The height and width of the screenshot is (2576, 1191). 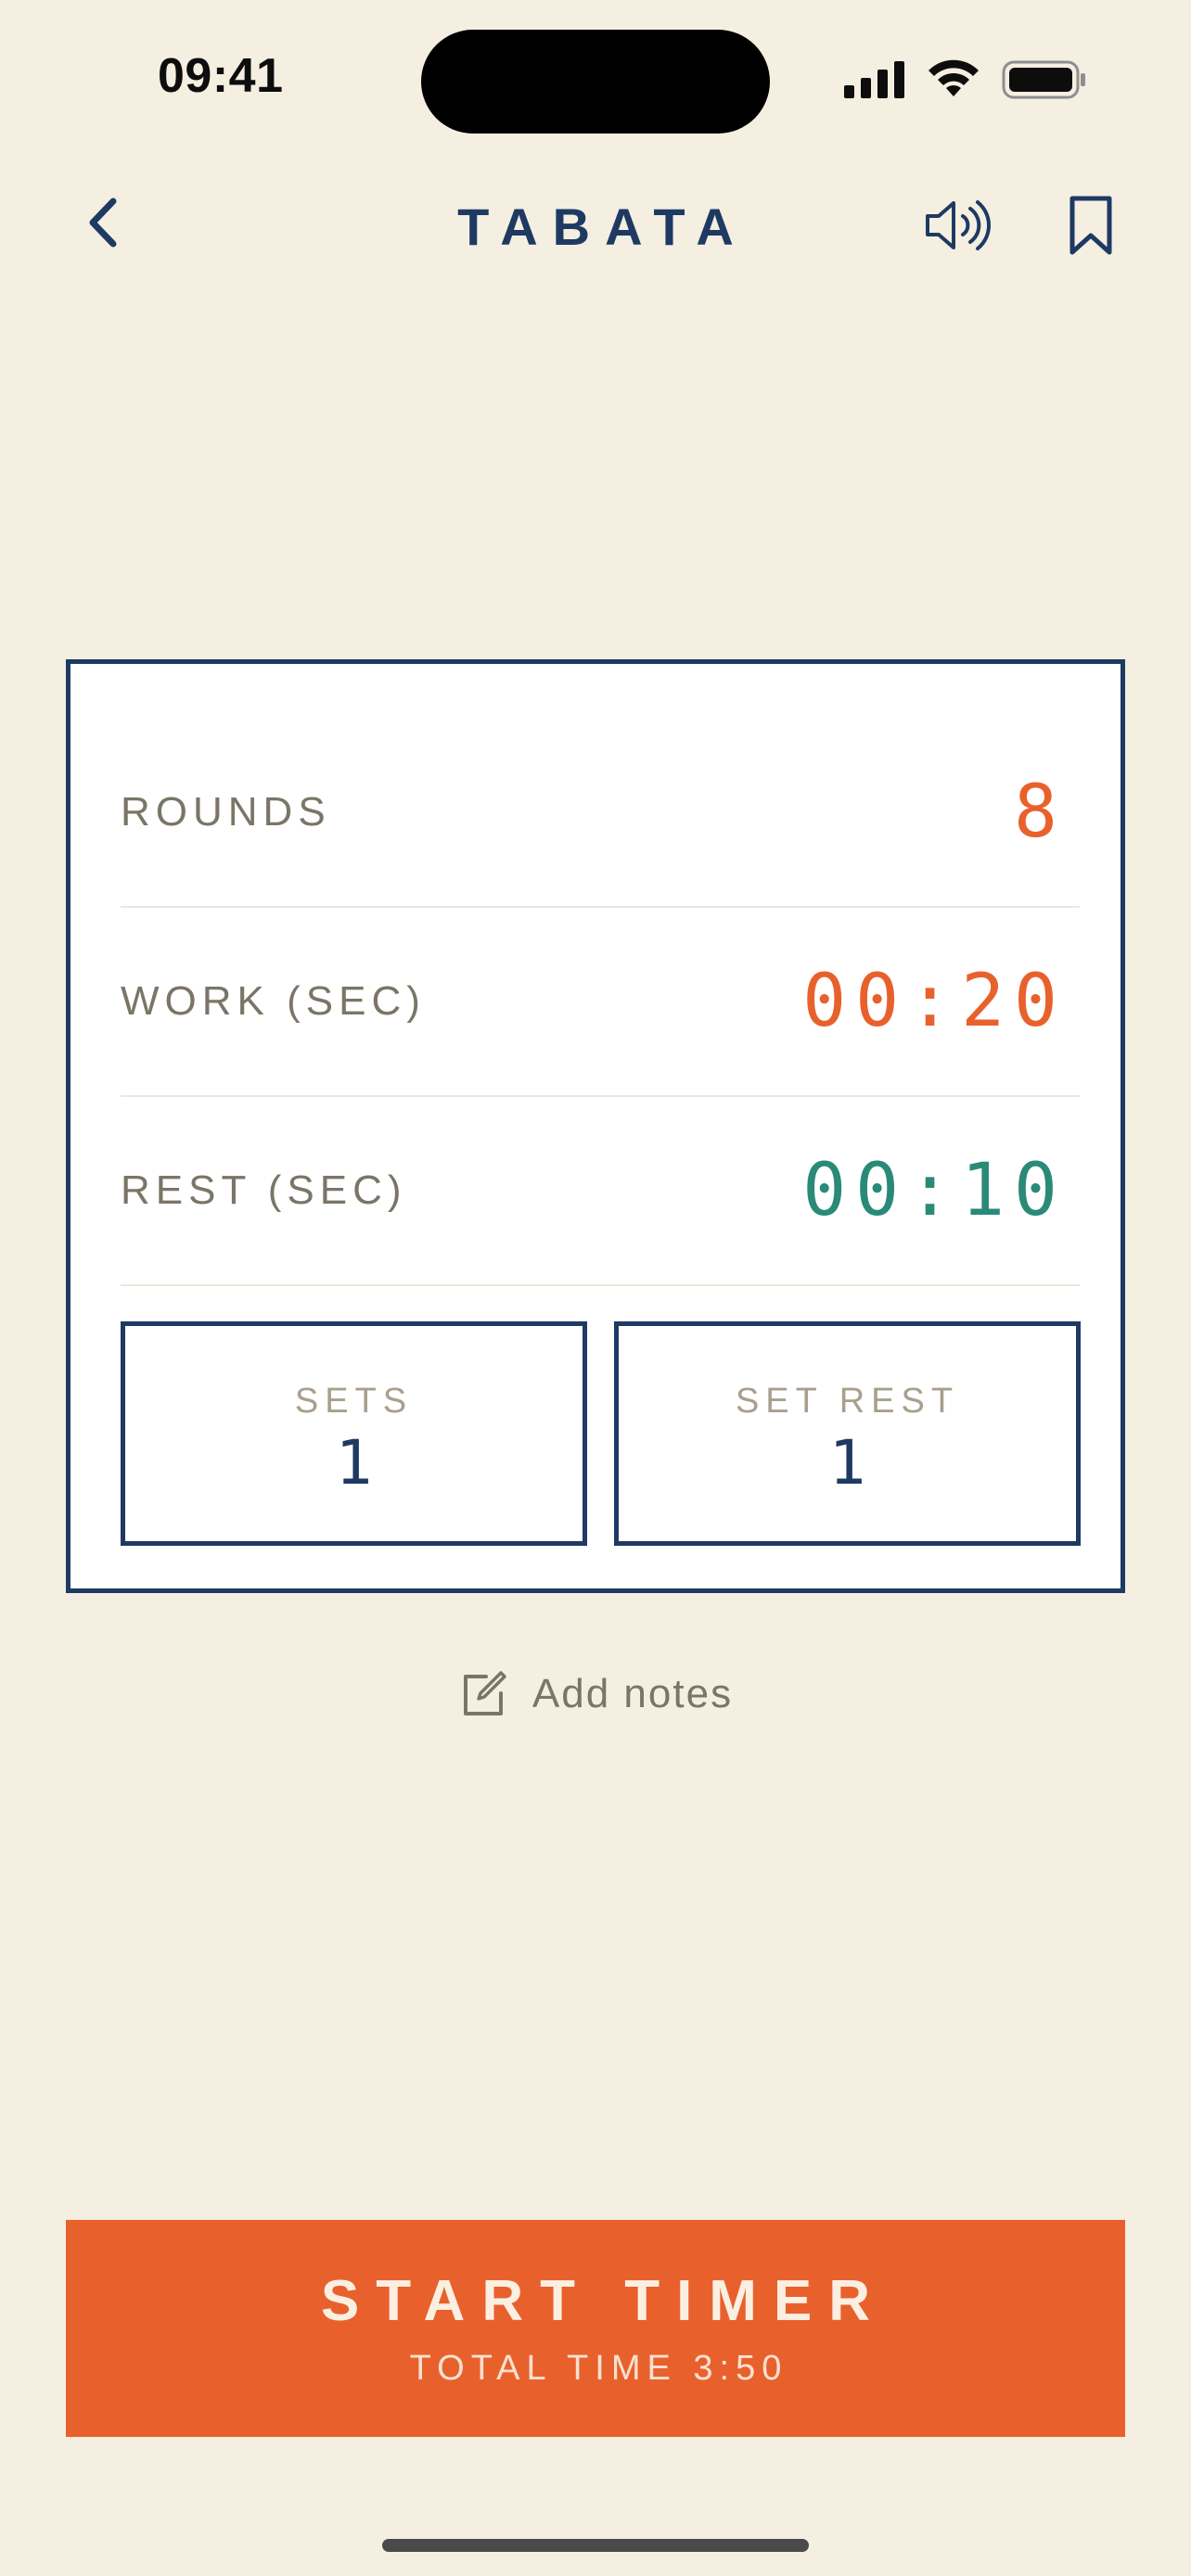 I want to click on sound-toggle-button, so click(x=957, y=226).